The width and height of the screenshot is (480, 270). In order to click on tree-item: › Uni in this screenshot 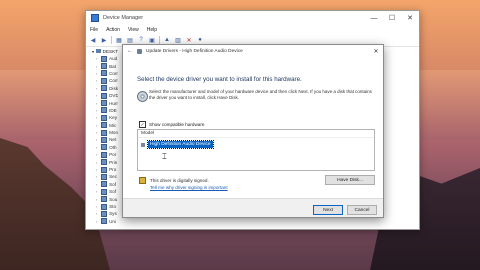, I will do `click(105, 221)`.